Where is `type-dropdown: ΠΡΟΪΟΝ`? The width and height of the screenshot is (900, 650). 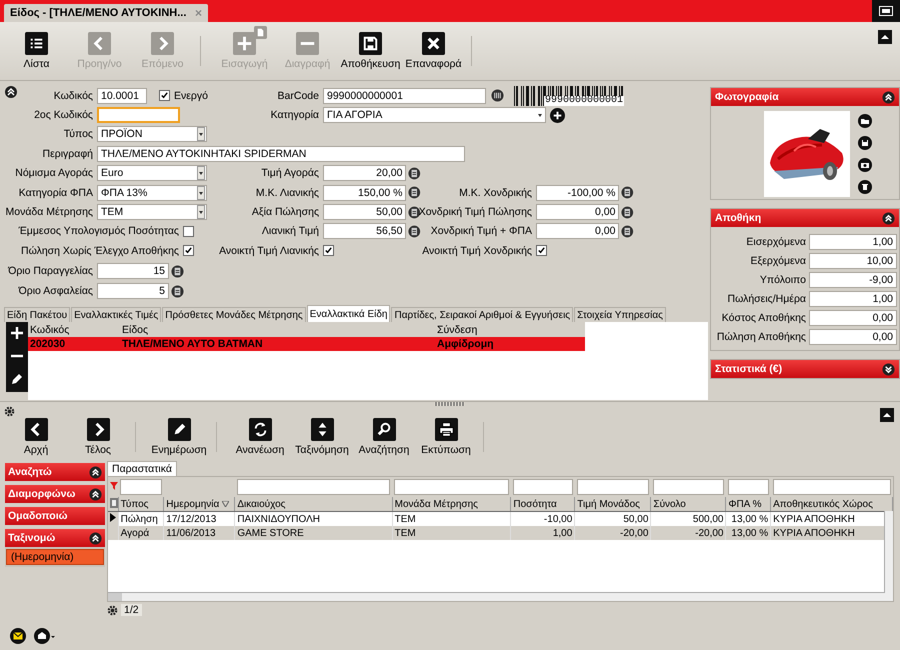 type-dropdown: ΠΡΟΪΟΝ is located at coordinates (152, 134).